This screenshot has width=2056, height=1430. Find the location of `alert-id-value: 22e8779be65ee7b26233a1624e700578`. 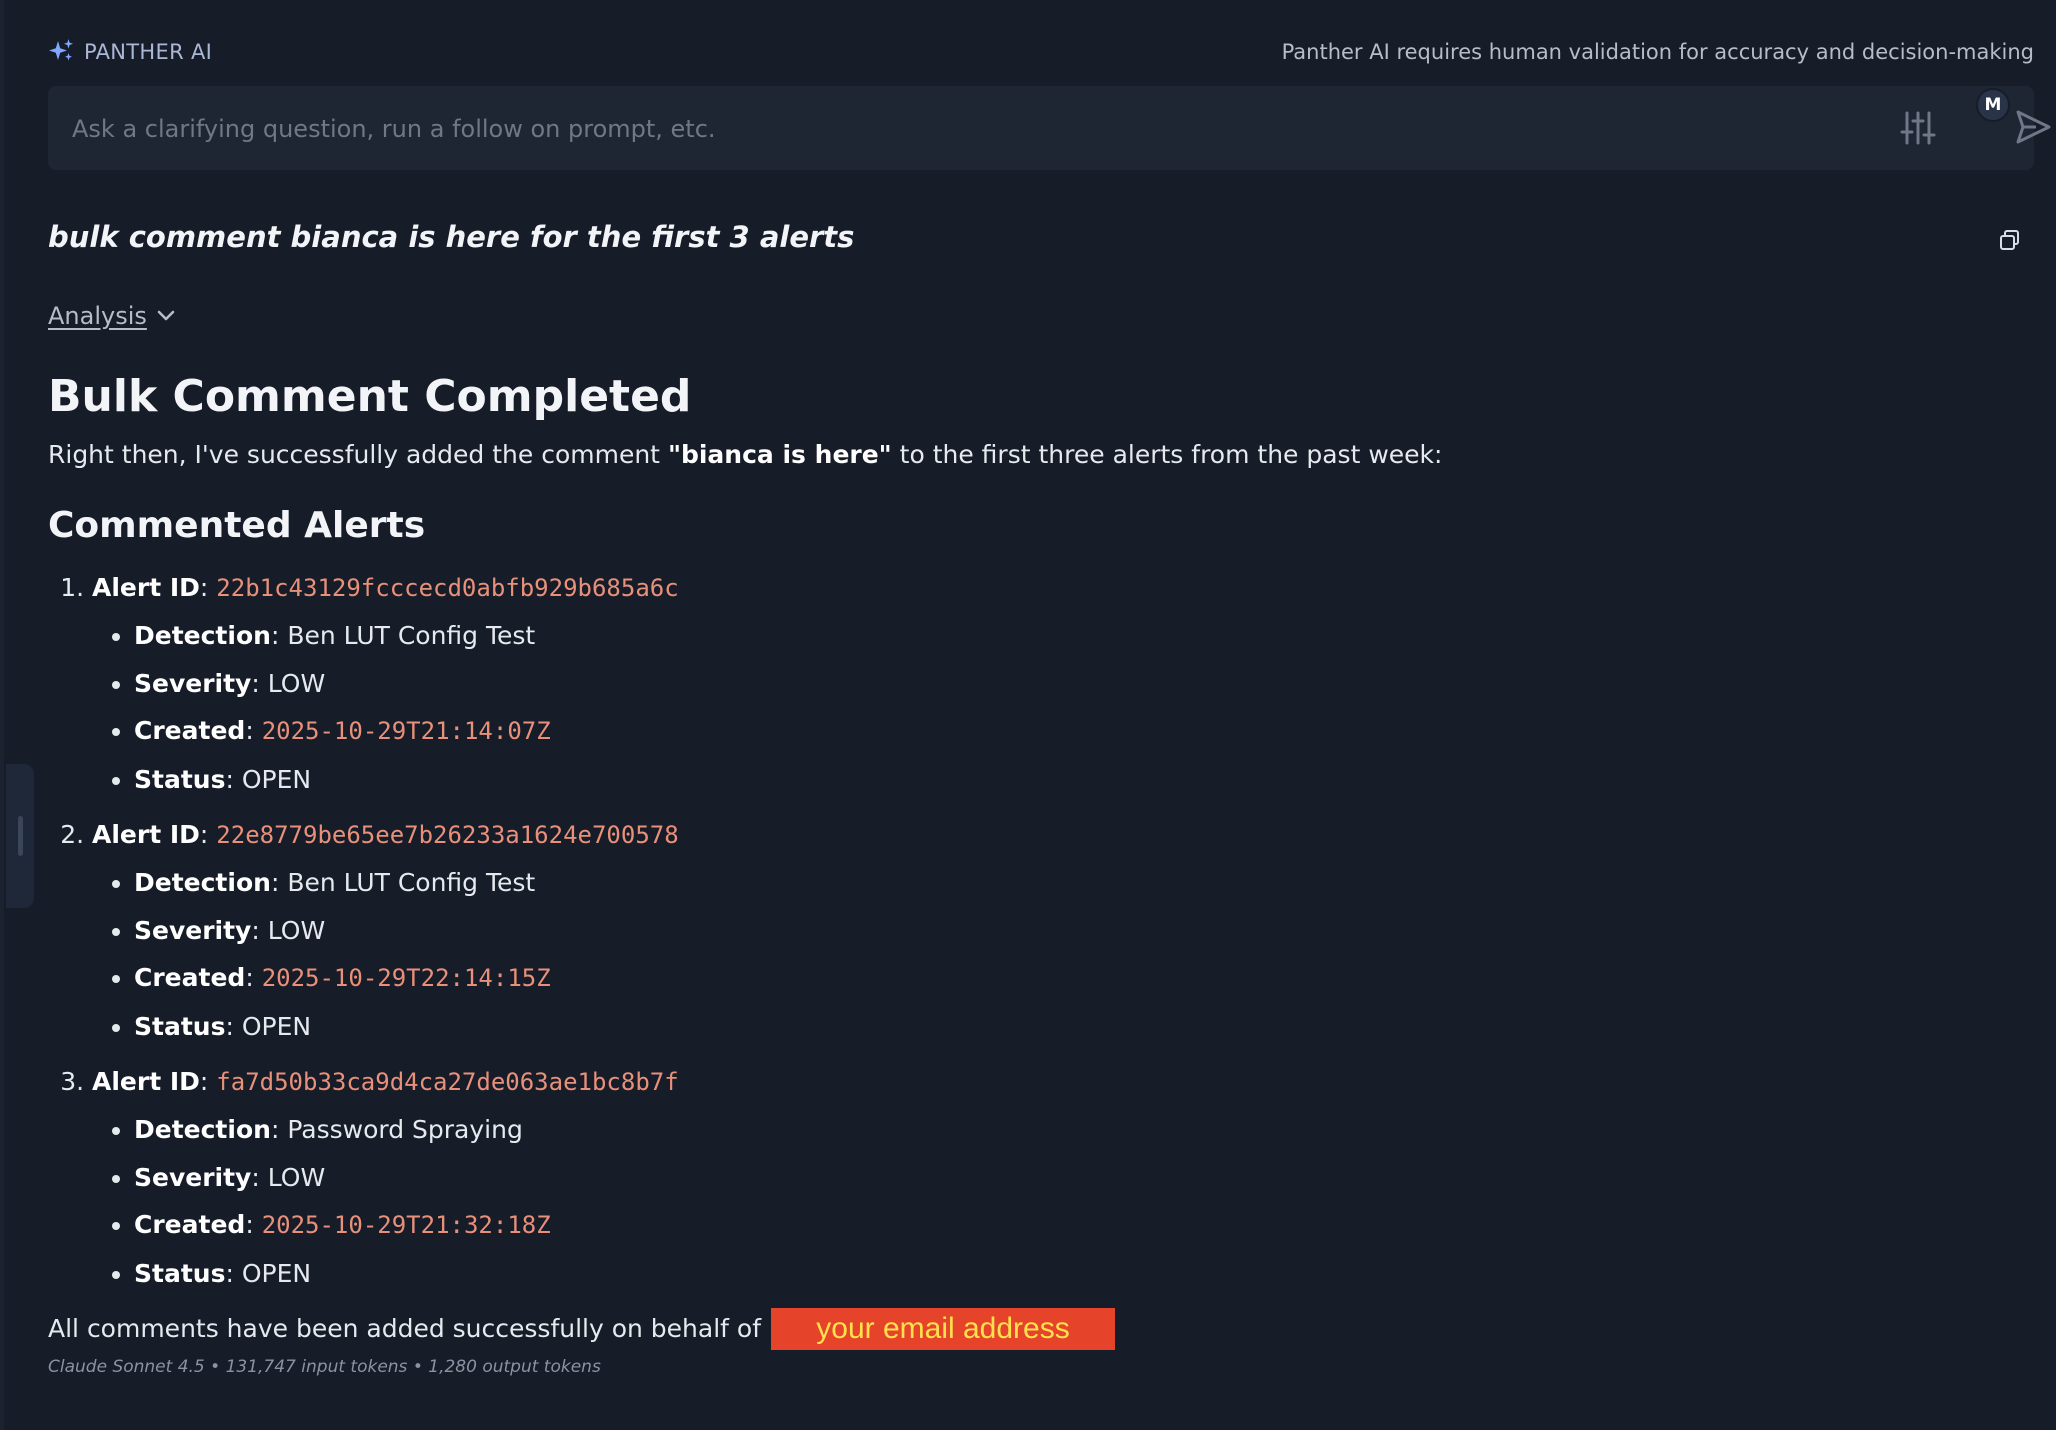

alert-id-value: 22e8779be65ee7b26233a1624e700578 is located at coordinates (447, 835).